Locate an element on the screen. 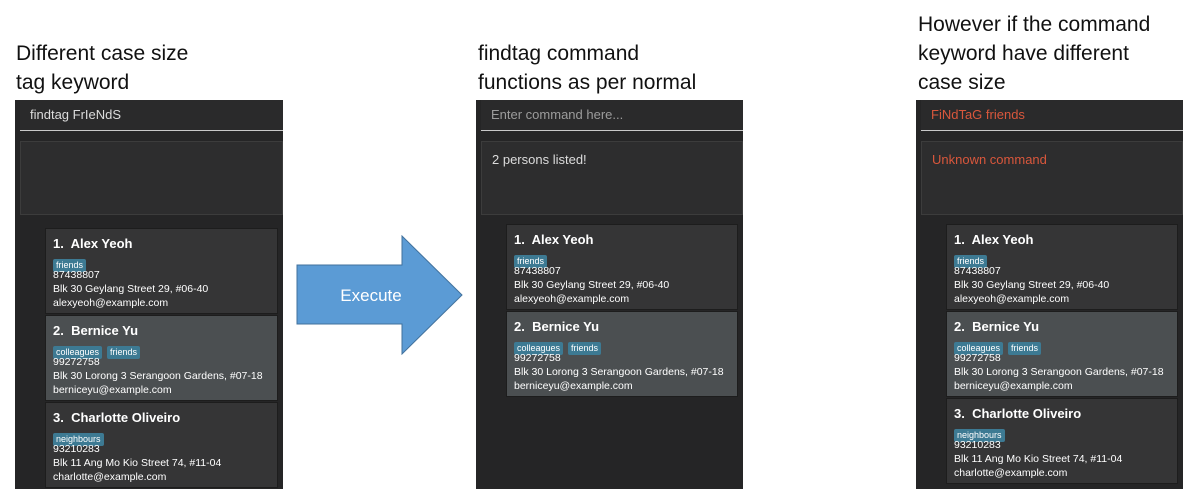 This screenshot has height=489, width=1187. caption-line: functions as per normal is located at coordinates (587, 82).